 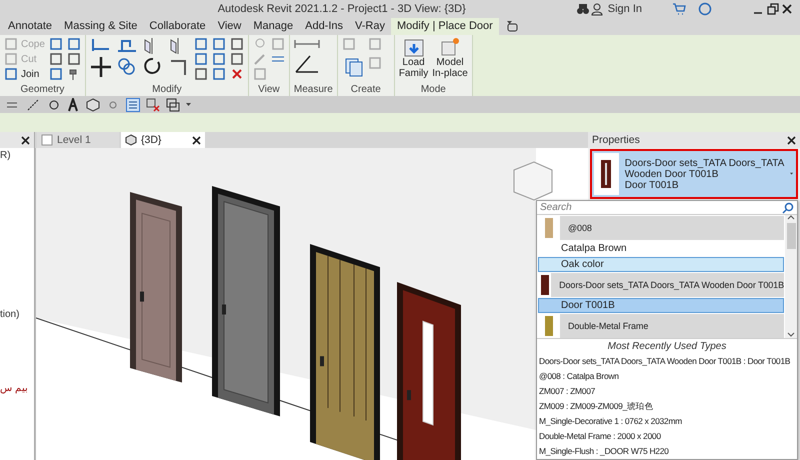 I want to click on binoculars-icon, so click(x=583, y=9).